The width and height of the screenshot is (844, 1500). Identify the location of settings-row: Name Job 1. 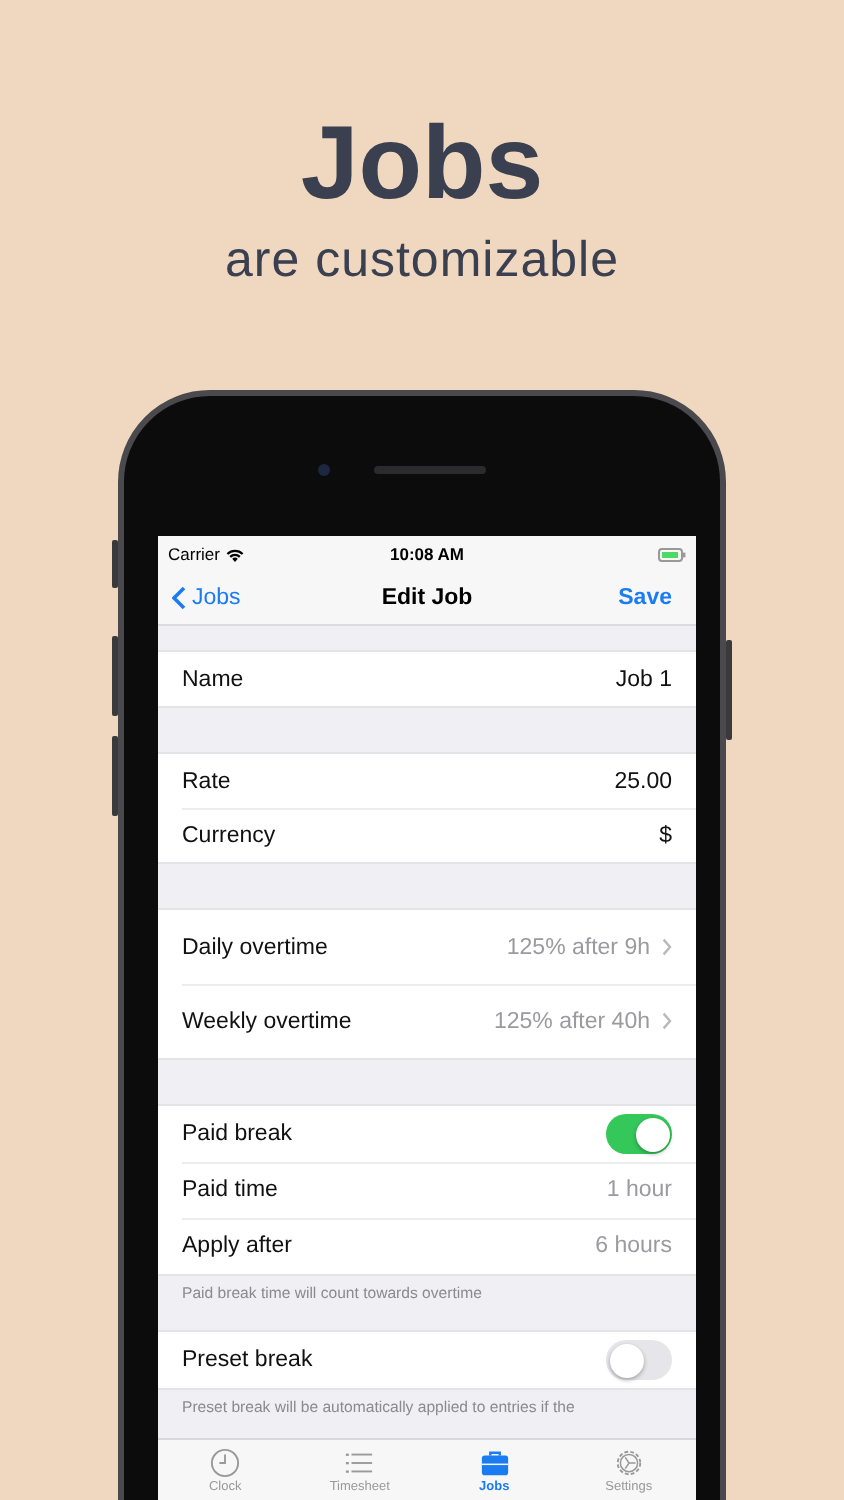
(427, 679).